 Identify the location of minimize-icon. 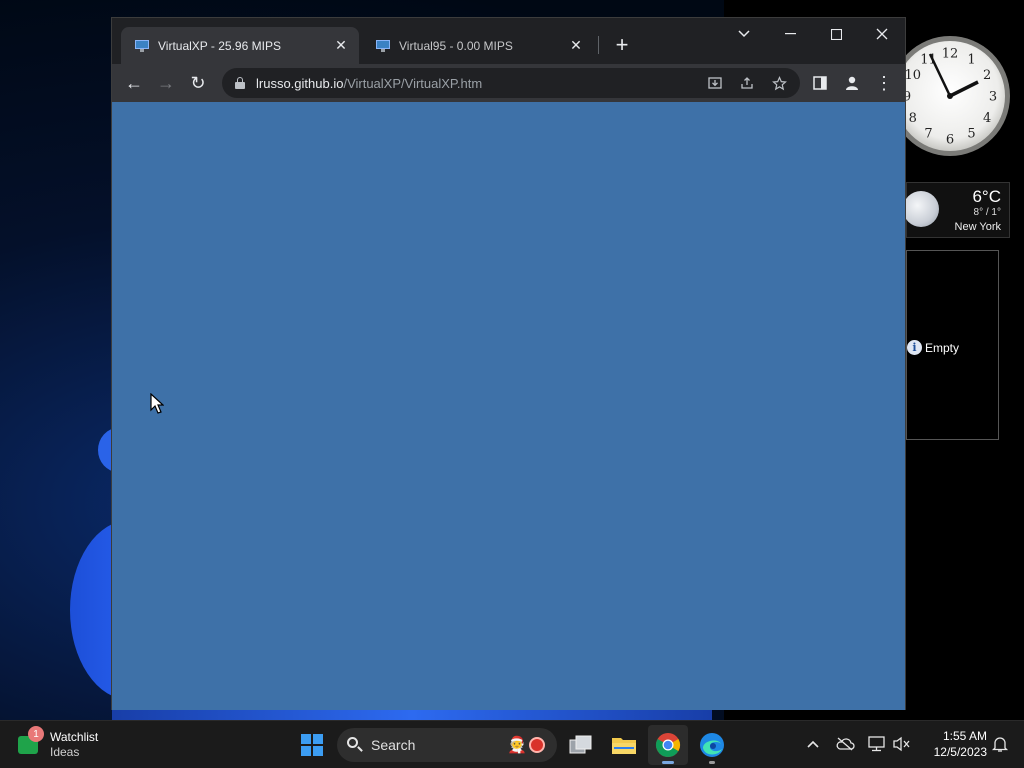
(790, 34).